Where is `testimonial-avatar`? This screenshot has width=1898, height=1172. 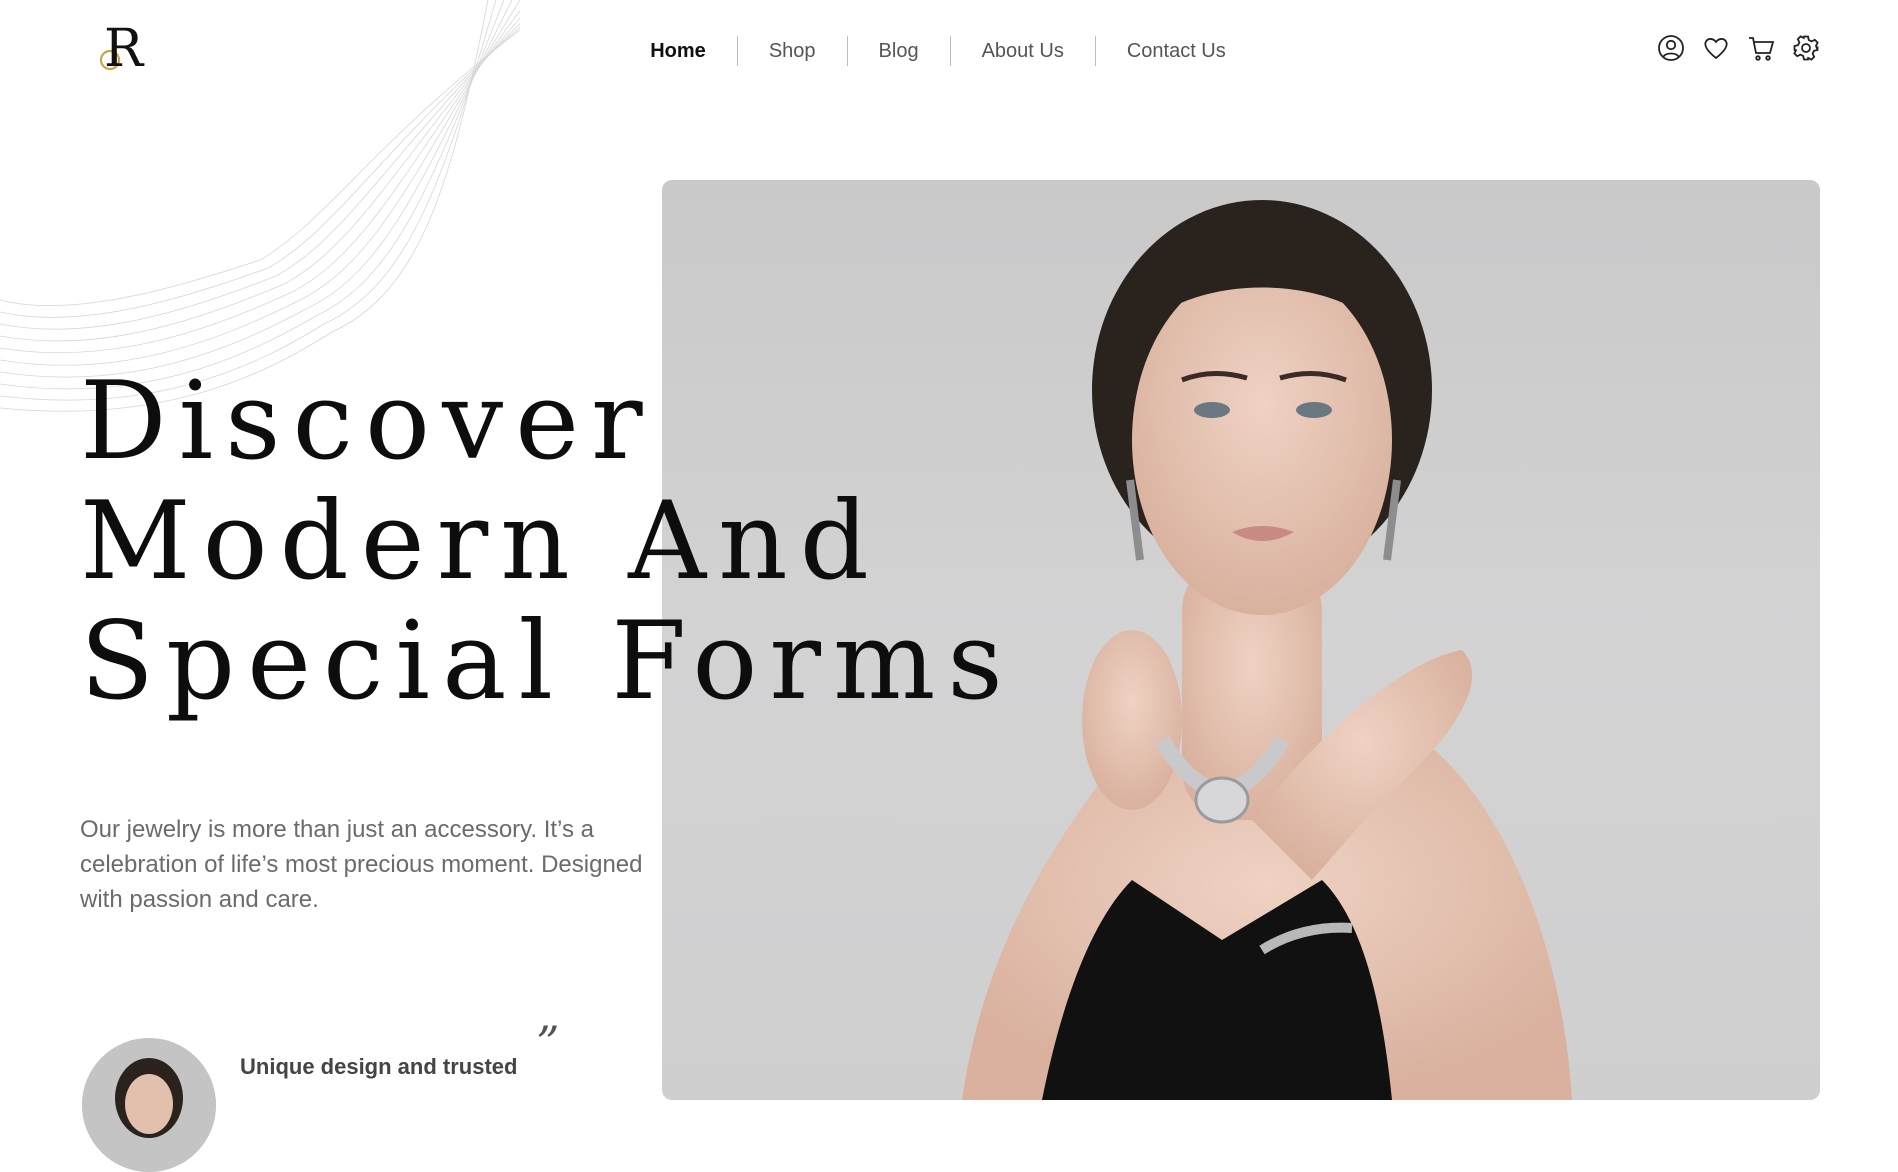
testimonial-avatar is located at coordinates (149, 1105).